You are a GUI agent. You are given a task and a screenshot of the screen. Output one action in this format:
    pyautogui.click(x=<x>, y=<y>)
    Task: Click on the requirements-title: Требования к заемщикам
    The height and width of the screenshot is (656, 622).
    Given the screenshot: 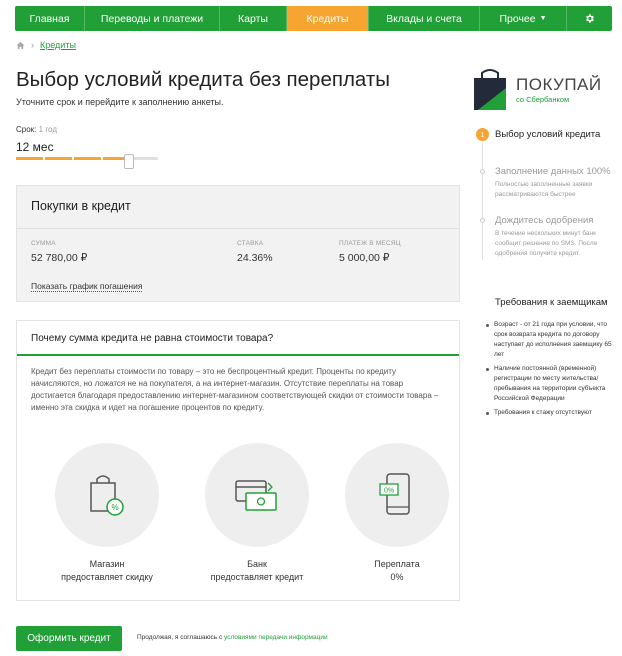 What is the action you would take?
    pyautogui.click(x=551, y=302)
    